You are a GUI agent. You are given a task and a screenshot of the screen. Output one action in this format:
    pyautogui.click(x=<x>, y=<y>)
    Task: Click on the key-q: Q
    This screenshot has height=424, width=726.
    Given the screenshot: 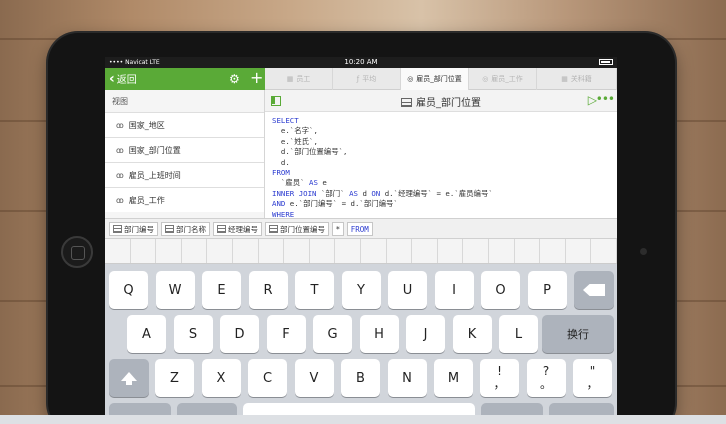 What is the action you would take?
    pyautogui.click(x=128, y=290)
    